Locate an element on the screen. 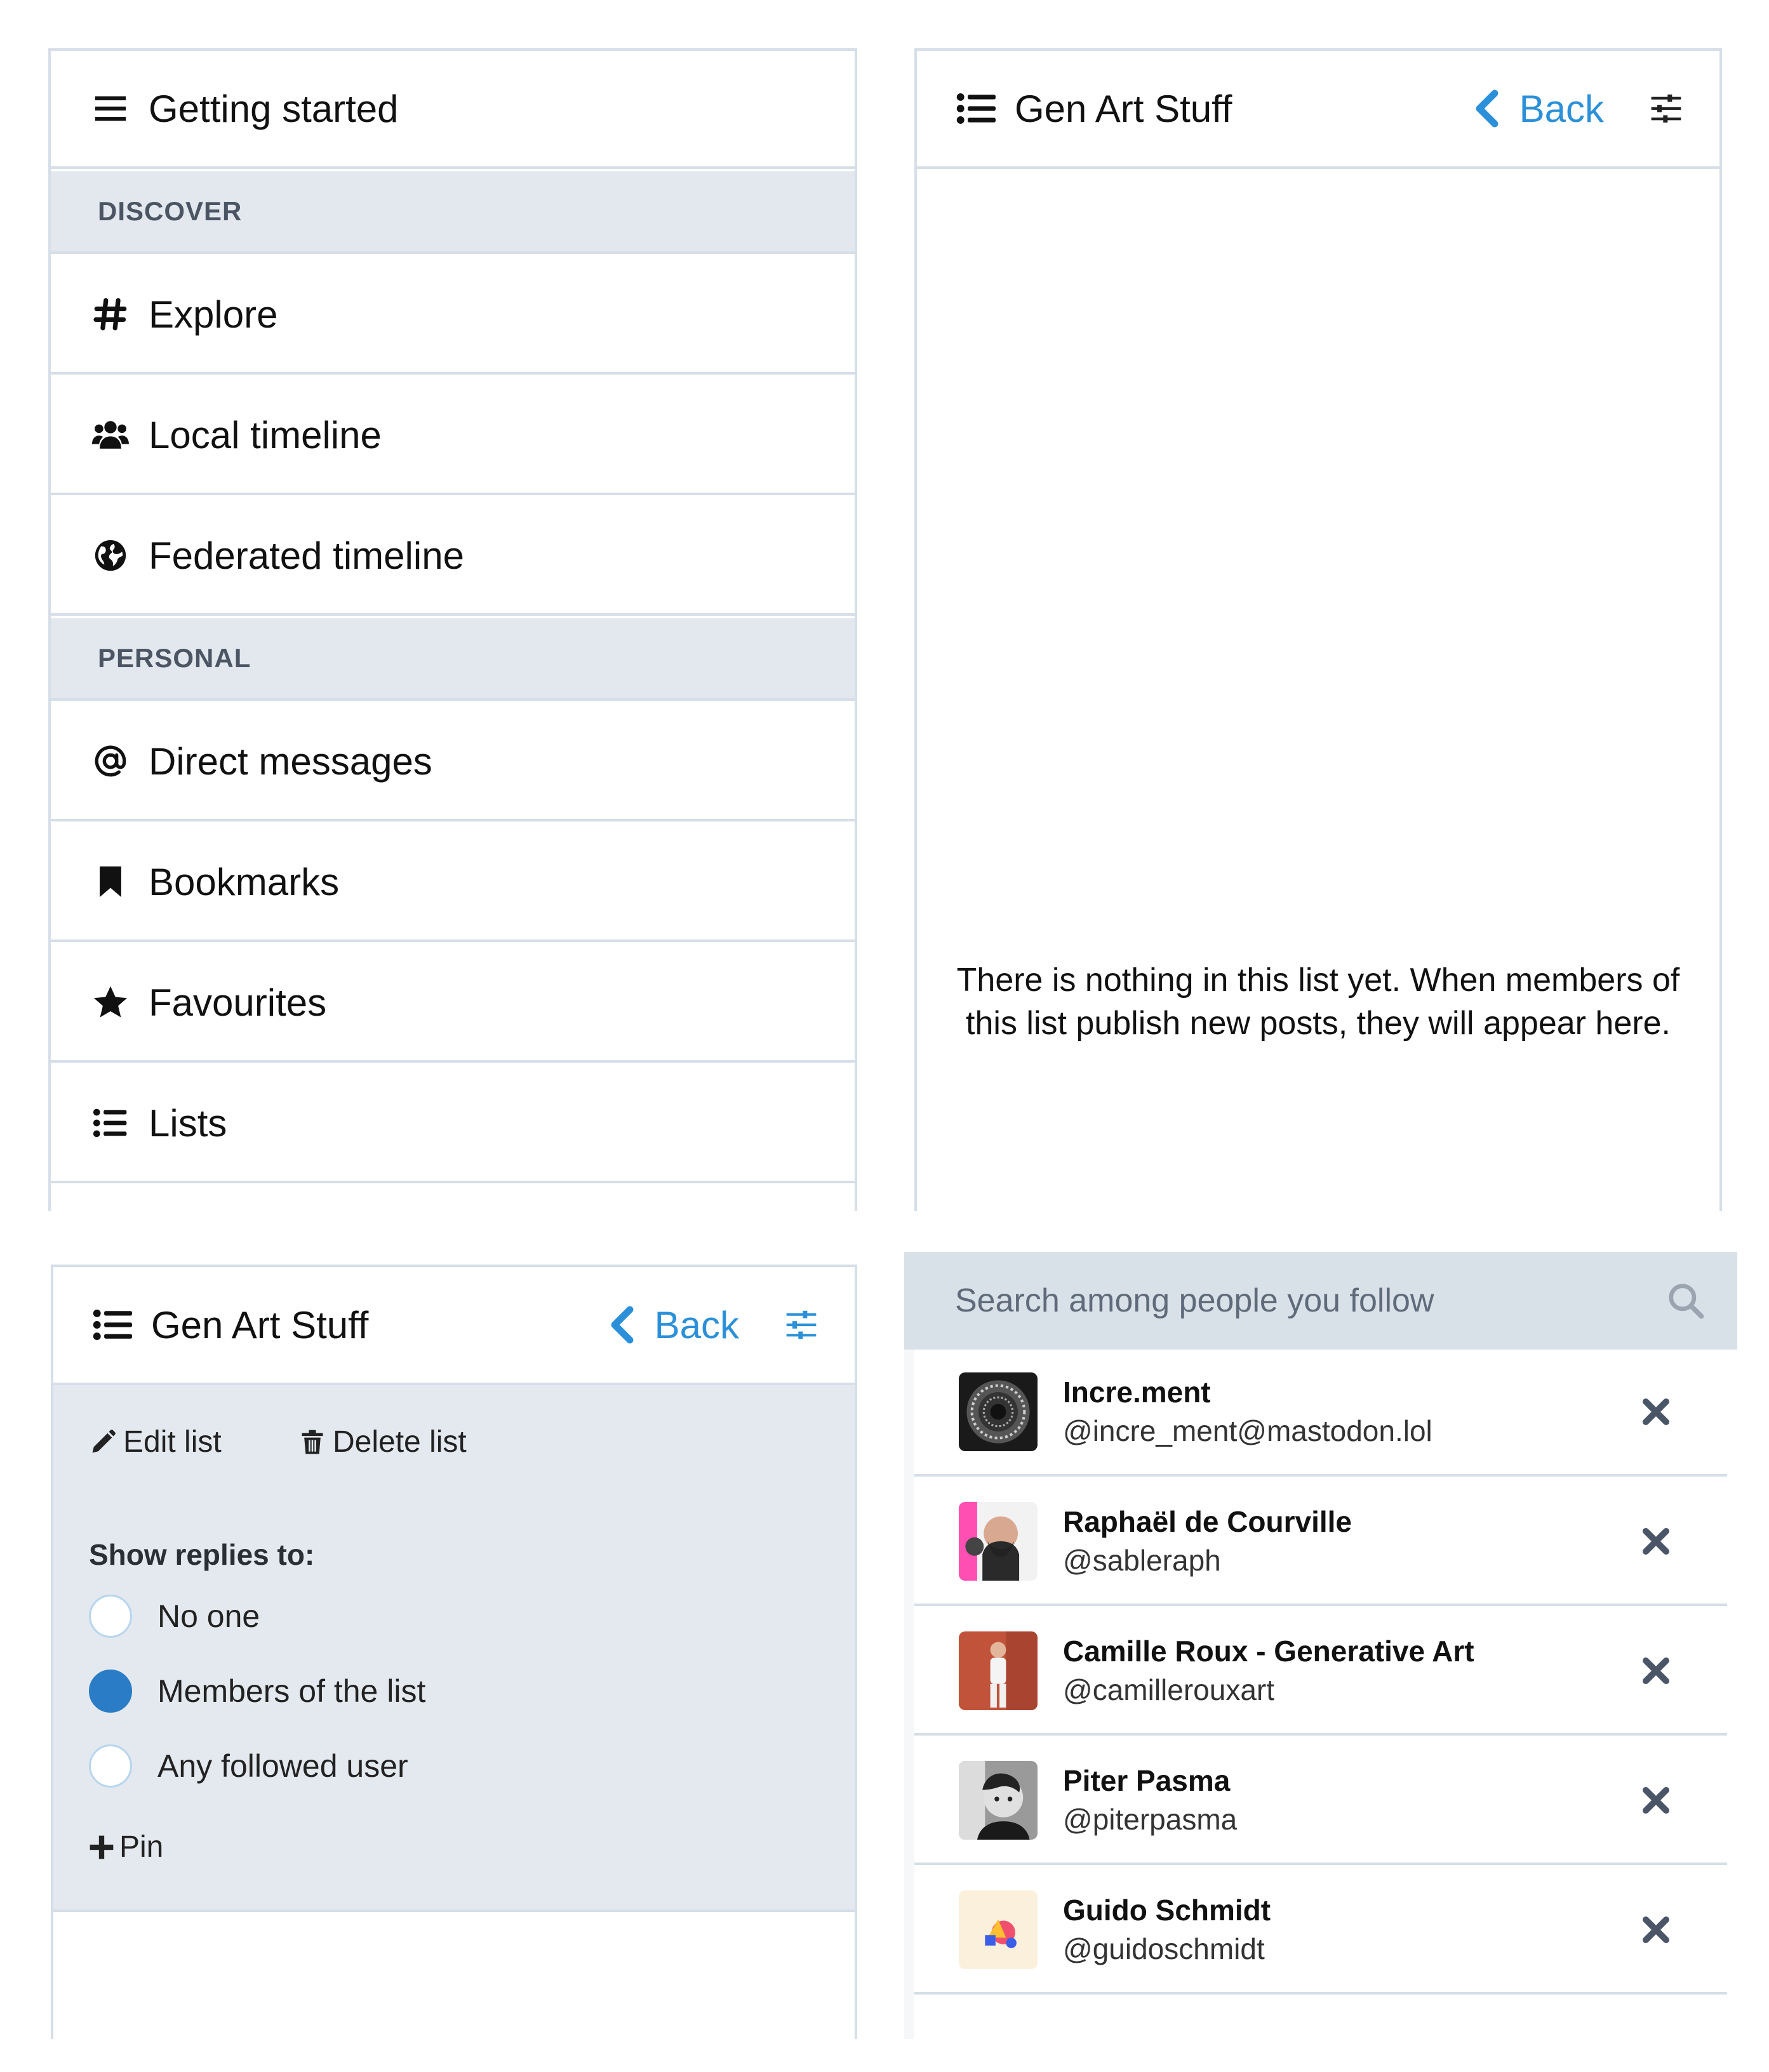 The image size is (1769, 2072). member-name: Incre.ment is located at coordinates (1137, 1392).